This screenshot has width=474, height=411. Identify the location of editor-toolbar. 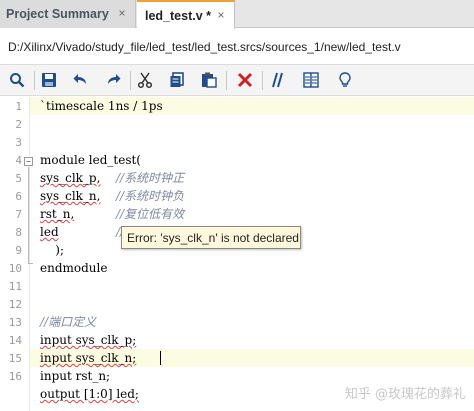
(237, 80).